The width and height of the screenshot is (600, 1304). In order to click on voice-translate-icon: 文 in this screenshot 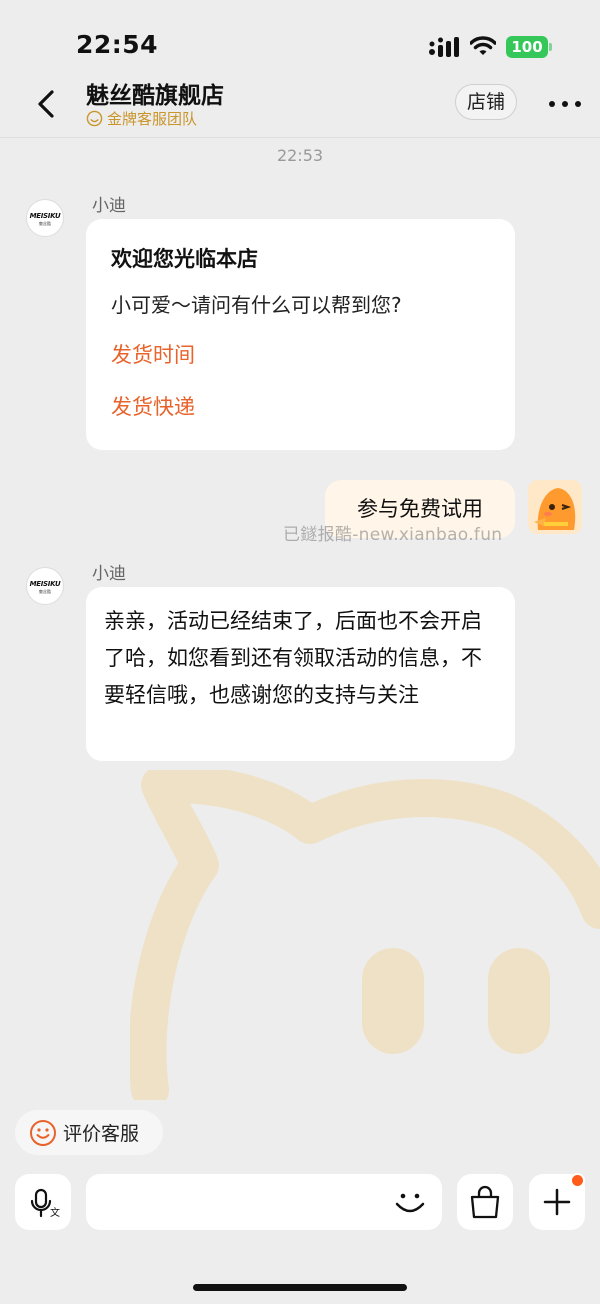, I will do `click(45, 1203)`.